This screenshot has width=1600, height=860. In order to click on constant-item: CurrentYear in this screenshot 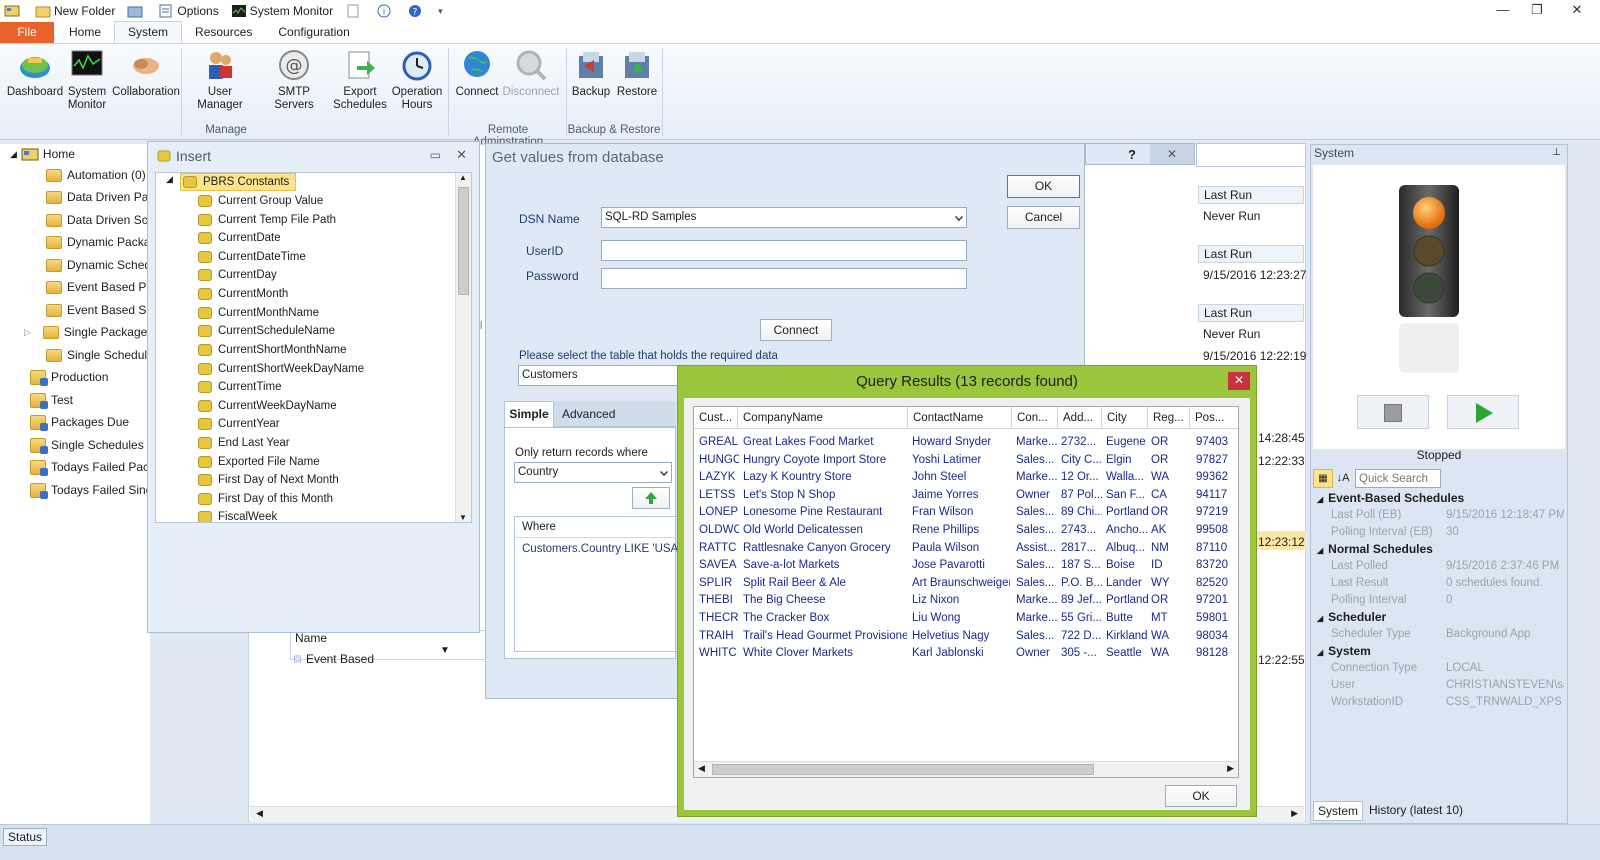, I will do `click(239, 424)`.